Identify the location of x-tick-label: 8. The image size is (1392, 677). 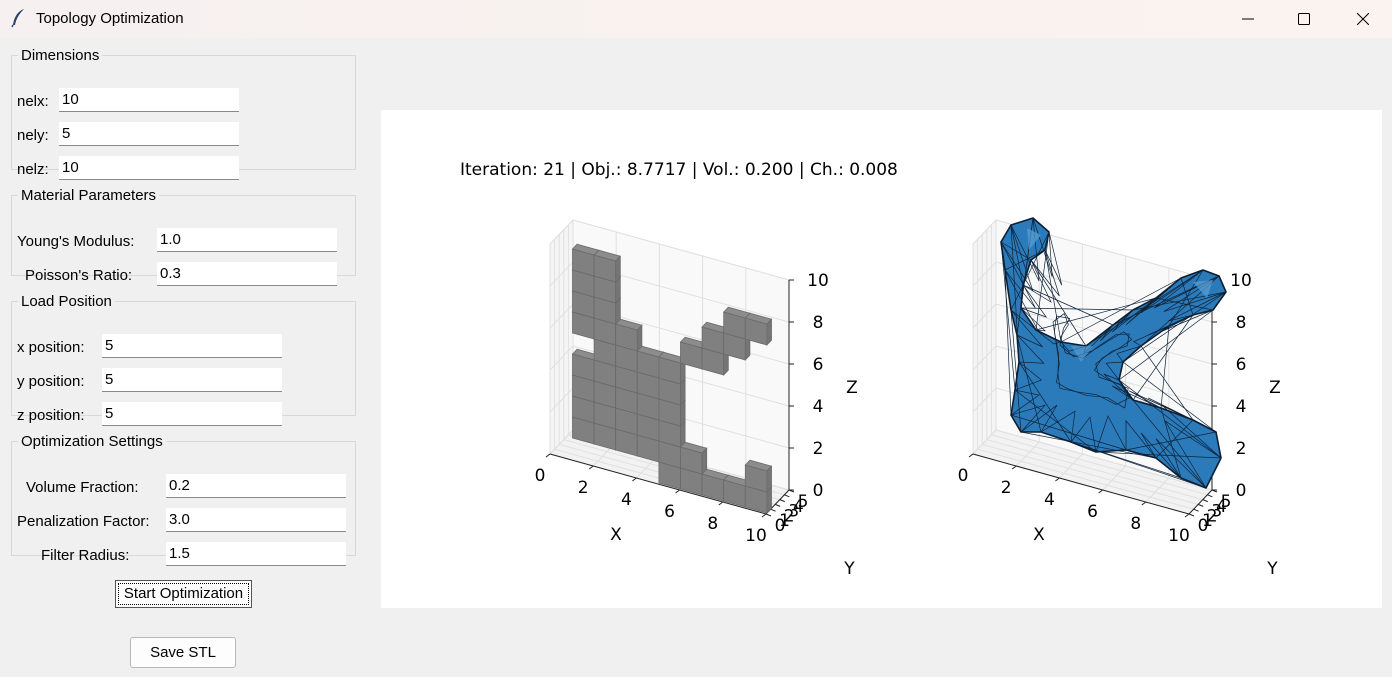
(1135, 524).